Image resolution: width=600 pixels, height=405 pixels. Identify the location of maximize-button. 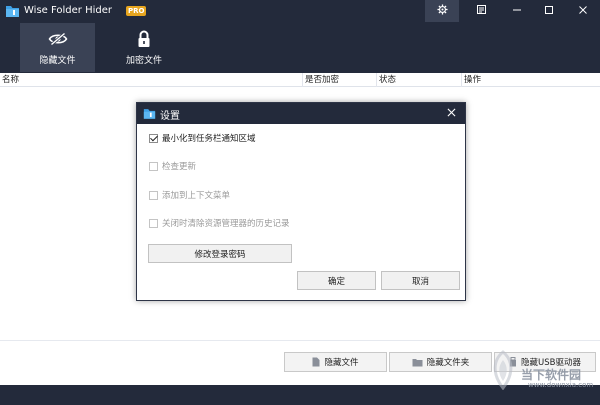
(549, 11).